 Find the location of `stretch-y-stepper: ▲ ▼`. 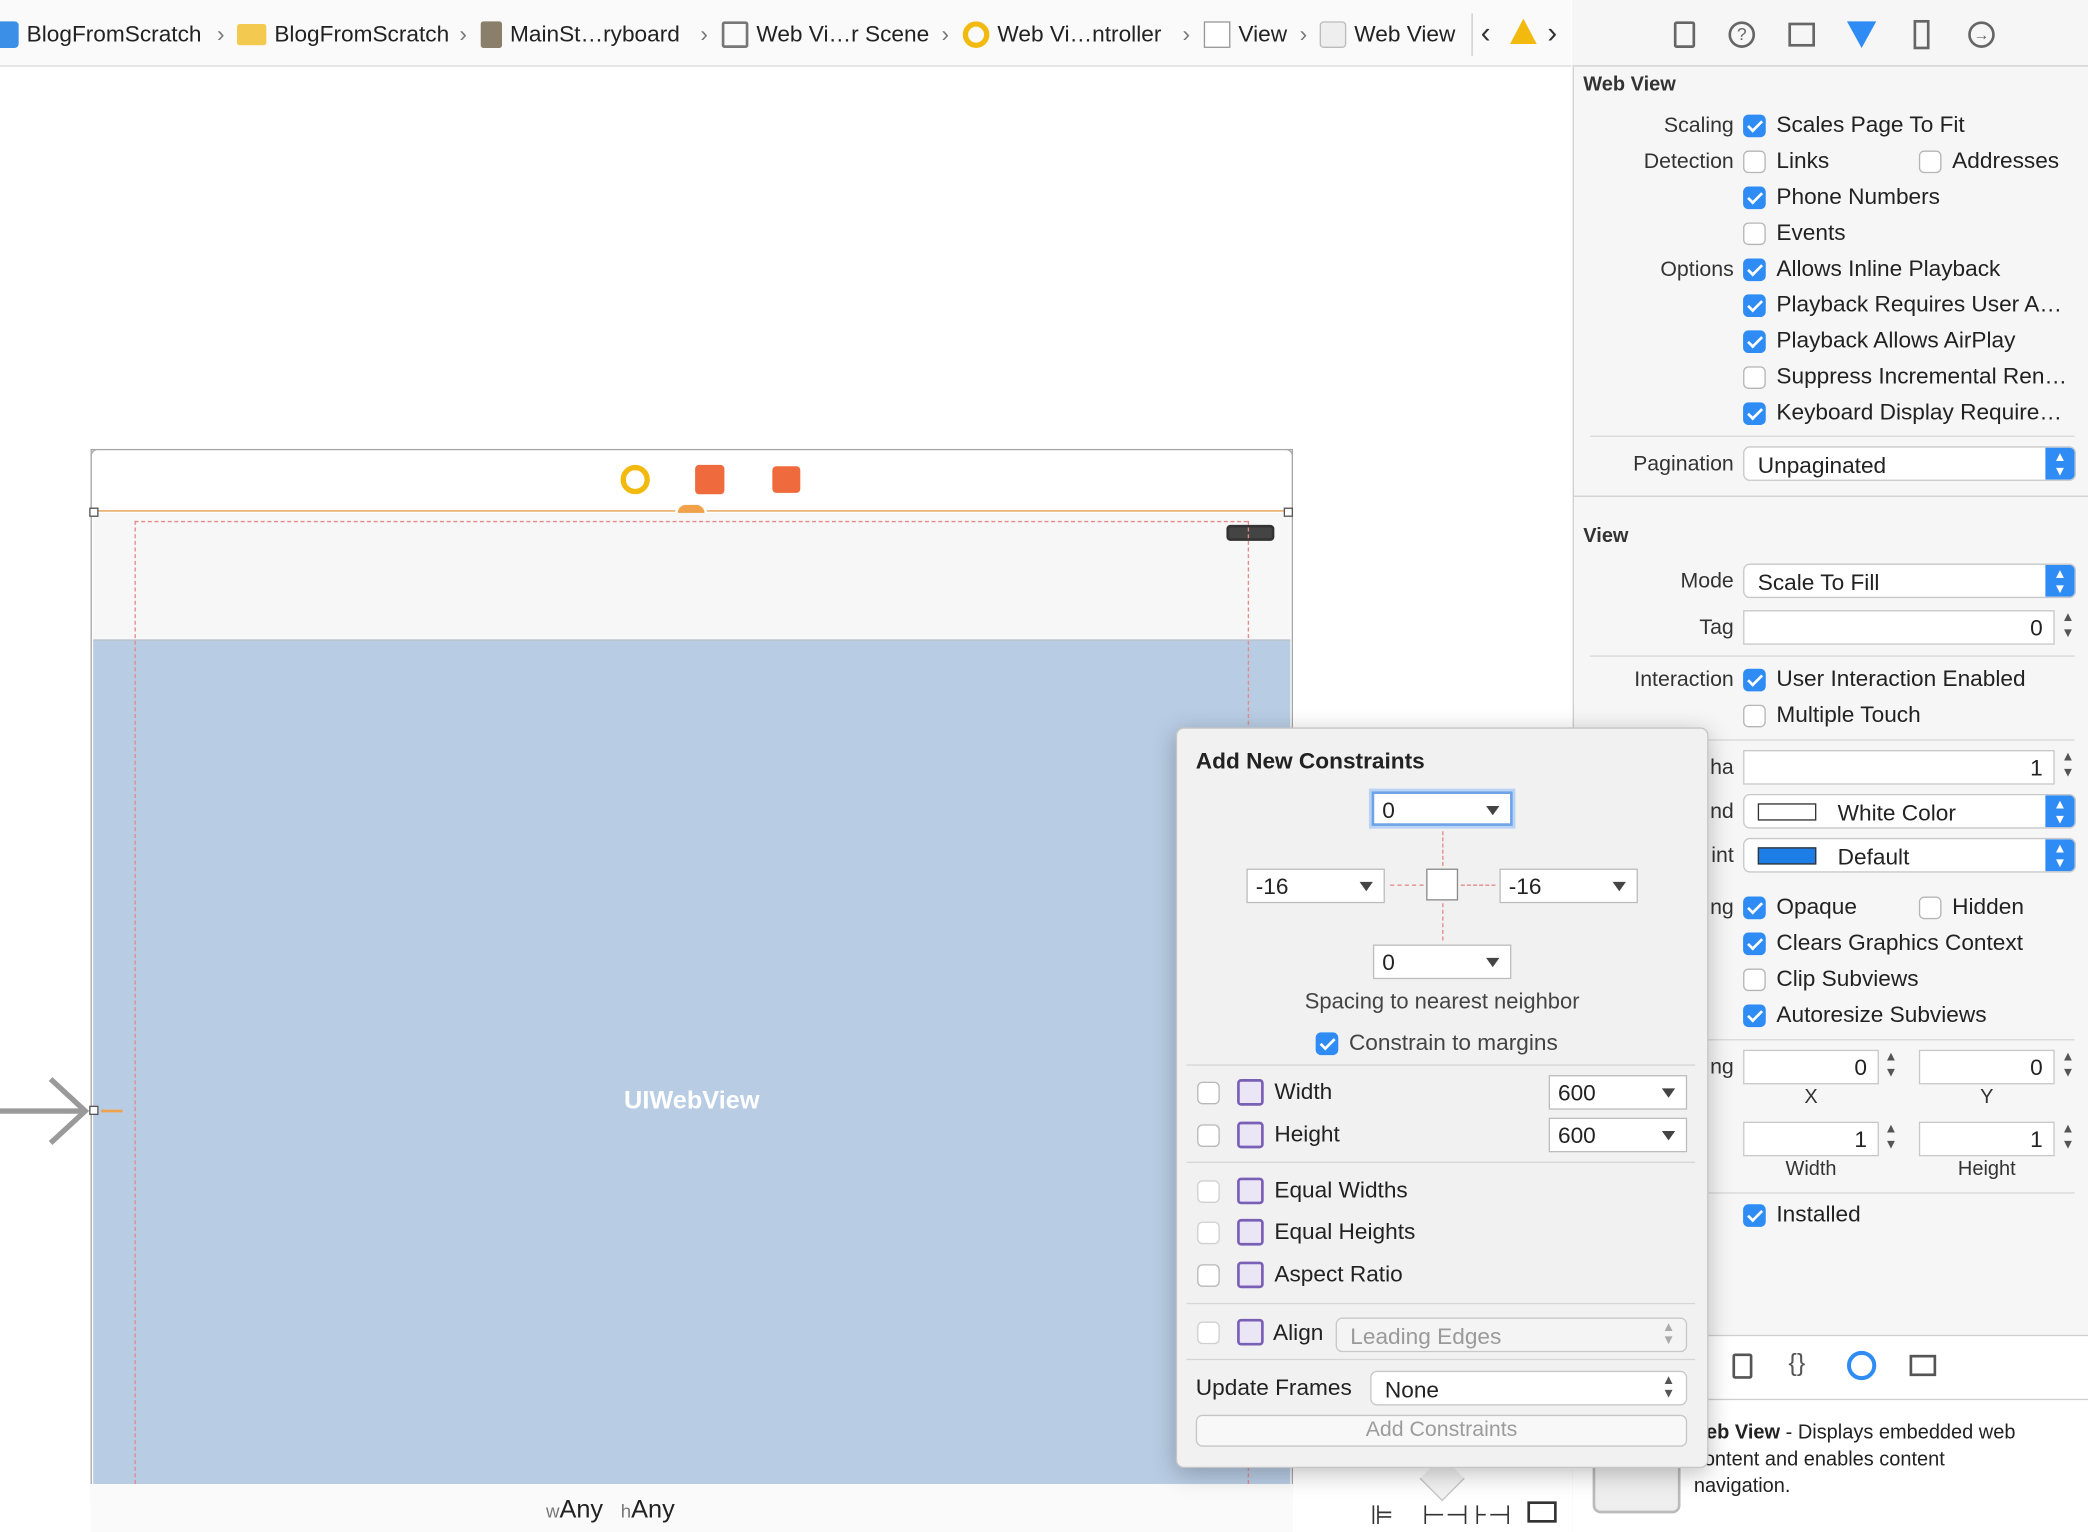

stretch-y-stepper: ▲ ▼ is located at coordinates (2068, 1067).